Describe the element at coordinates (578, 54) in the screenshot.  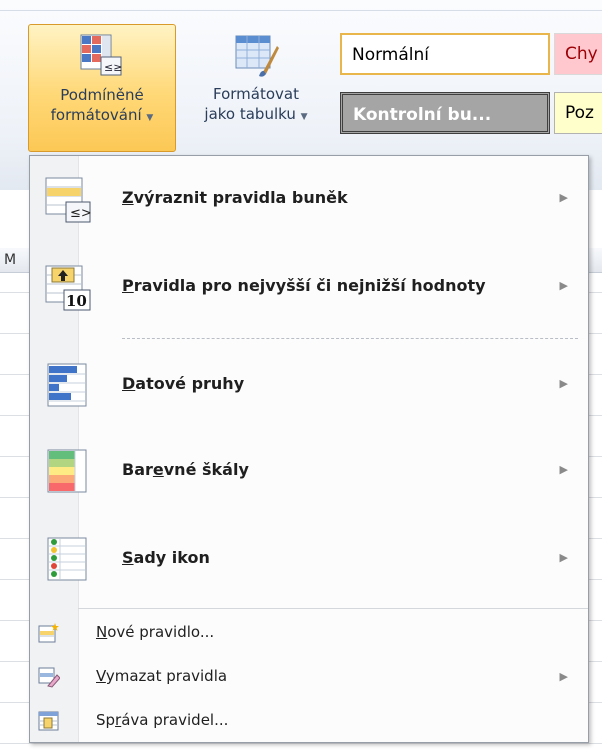
I see `cell-style-bad: Chy` at that location.